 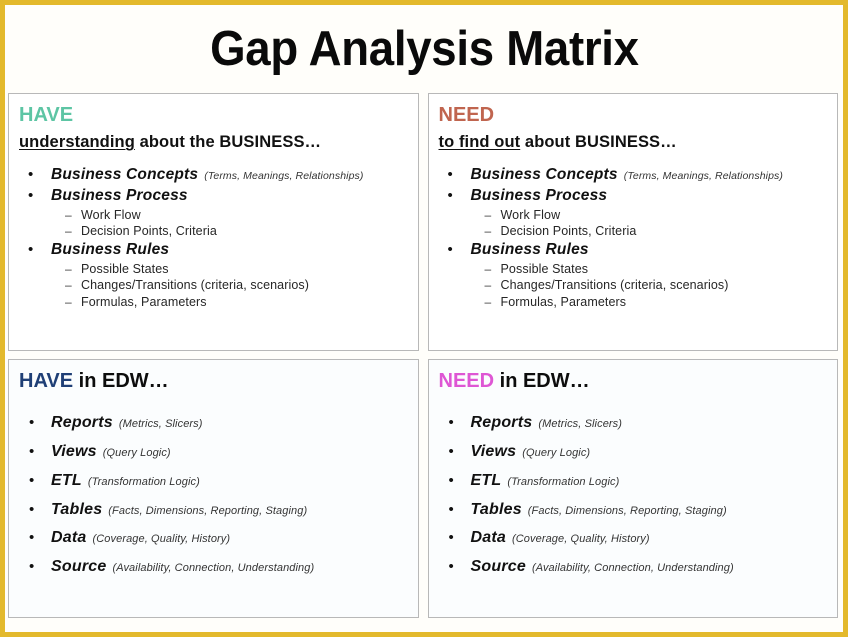 What do you see at coordinates (479, 142) in the screenshot?
I see `panel-need-business-subtitle-underlined: to find out` at bounding box center [479, 142].